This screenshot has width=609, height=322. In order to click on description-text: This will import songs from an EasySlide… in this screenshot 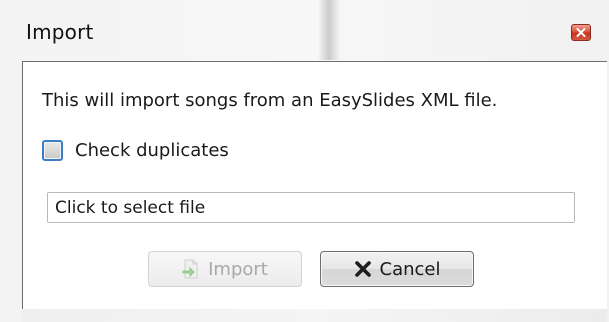, I will do `click(270, 100)`.